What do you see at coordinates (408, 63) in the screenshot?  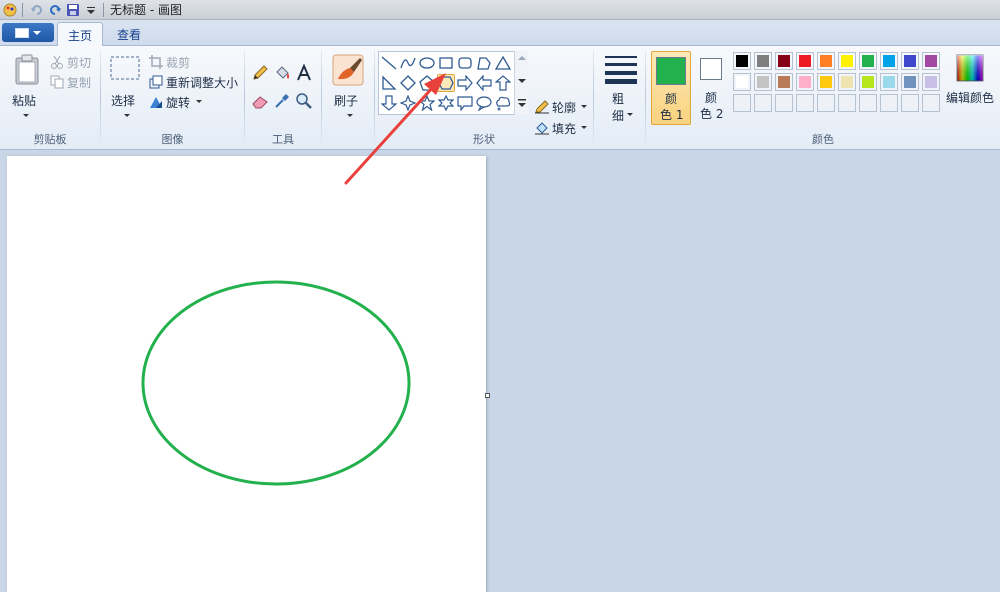 I see `shape-curve` at bounding box center [408, 63].